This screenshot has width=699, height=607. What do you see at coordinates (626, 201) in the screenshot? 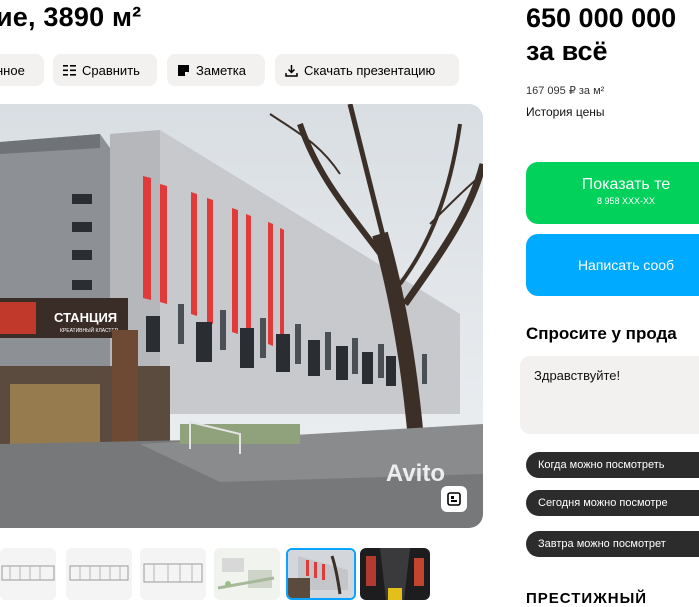
I see `phone-number-masked: 8 958 XXX-XX` at bounding box center [626, 201].